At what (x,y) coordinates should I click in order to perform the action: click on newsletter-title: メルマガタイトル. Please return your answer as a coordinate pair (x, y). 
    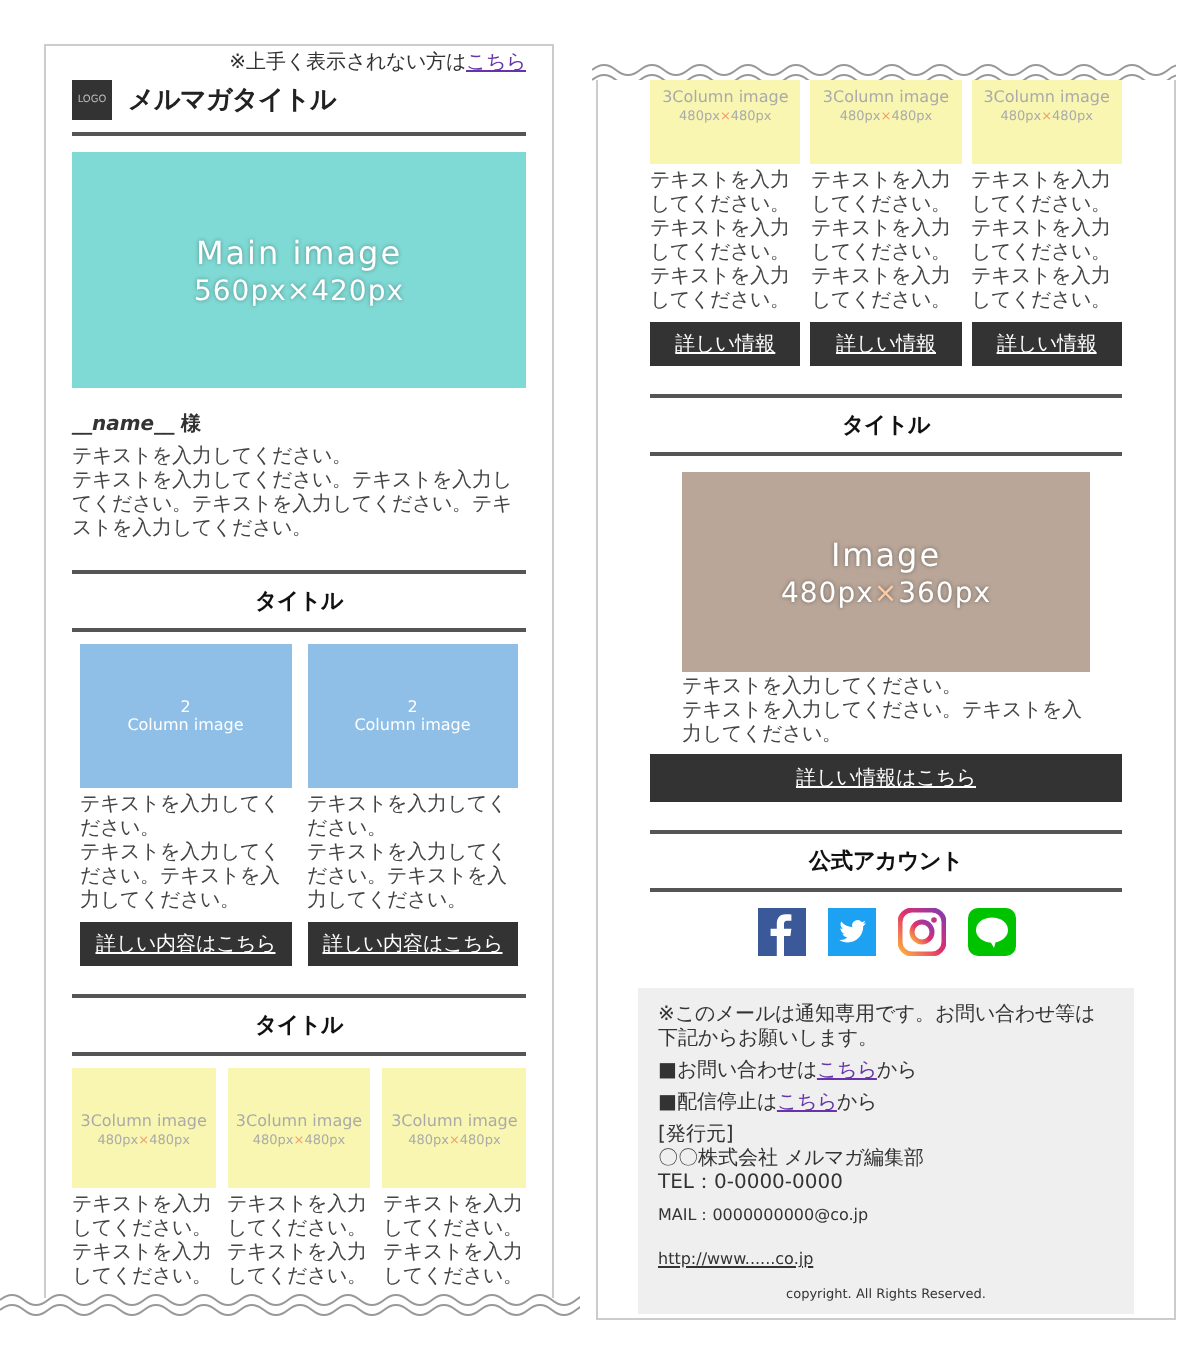
    Looking at the image, I should click on (232, 101).